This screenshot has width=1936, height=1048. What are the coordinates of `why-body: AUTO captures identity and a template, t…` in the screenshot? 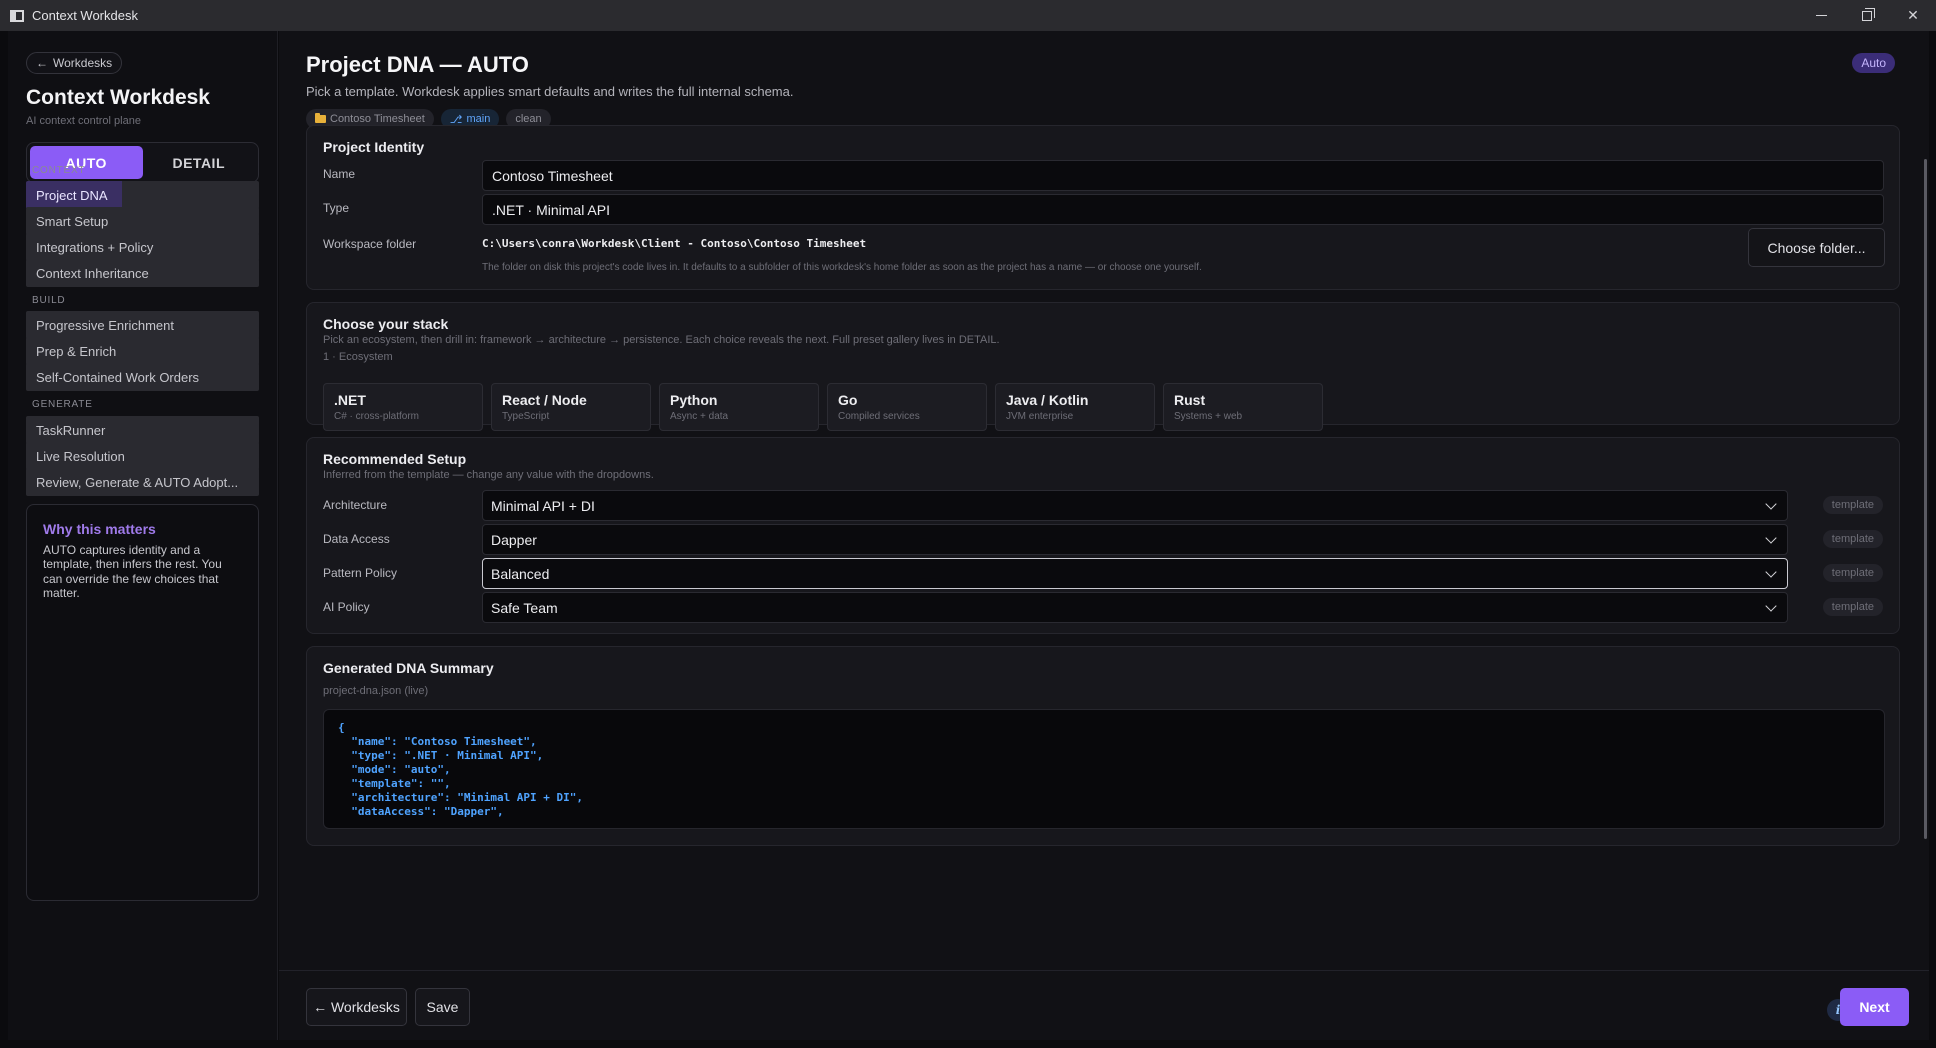 It's located at (132, 572).